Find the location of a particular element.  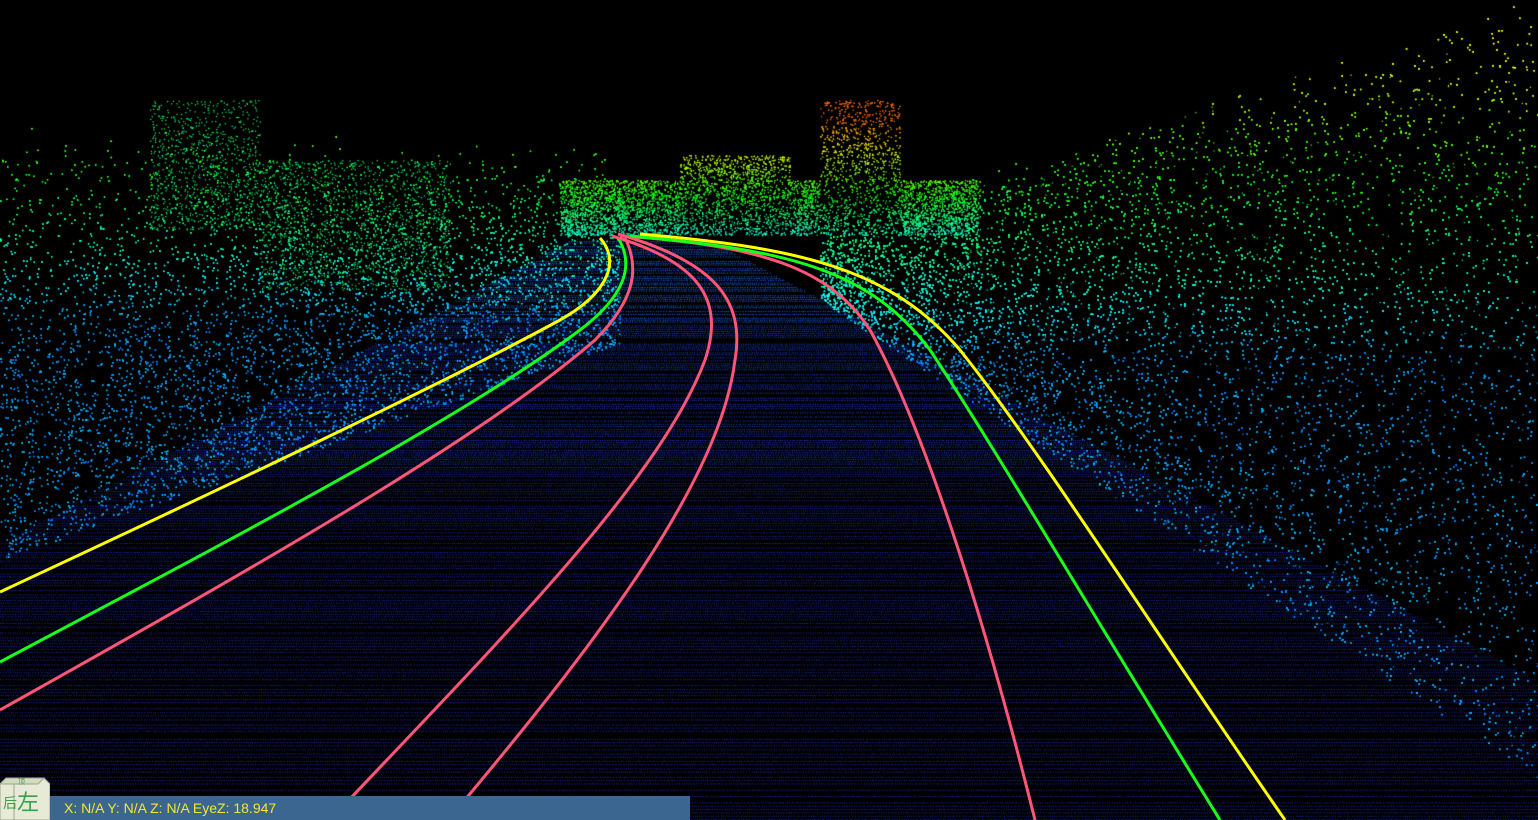

coordinate-status-bar: X: N/A Y: N/A Z: N/A EyeZ: 18.947 is located at coordinates (370, 808).